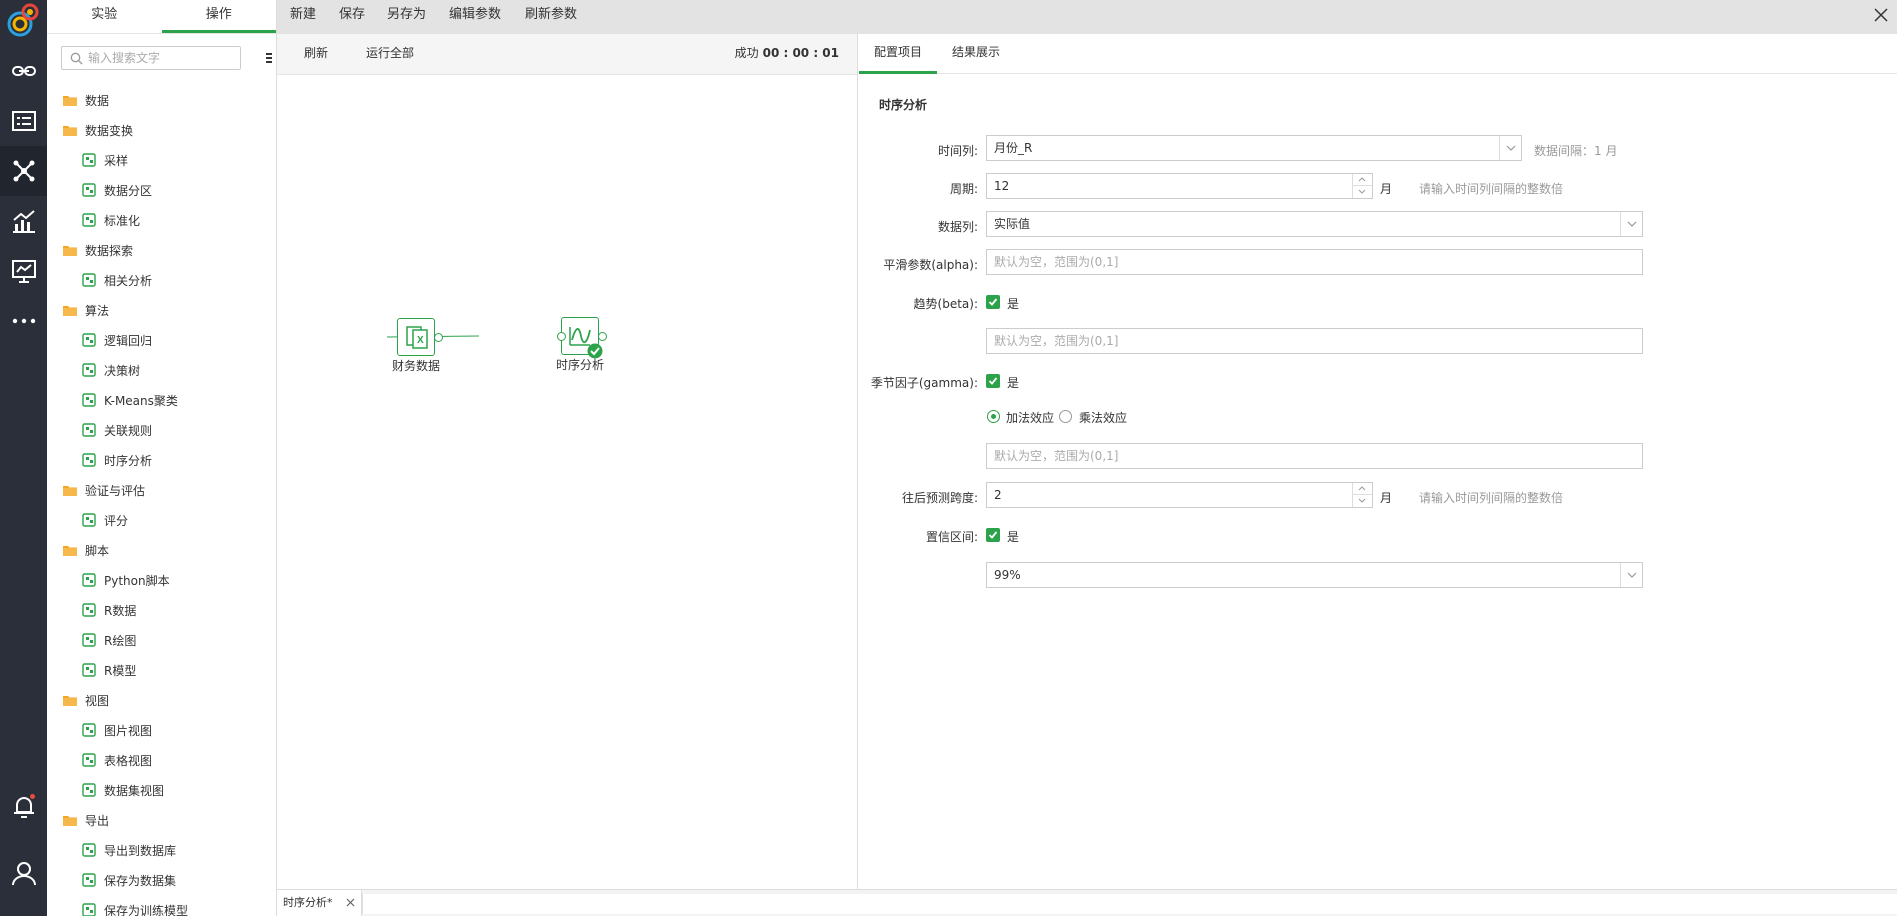  What do you see at coordinates (352, 15) in the screenshot?
I see `save-button: 保存` at bounding box center [352, 15].